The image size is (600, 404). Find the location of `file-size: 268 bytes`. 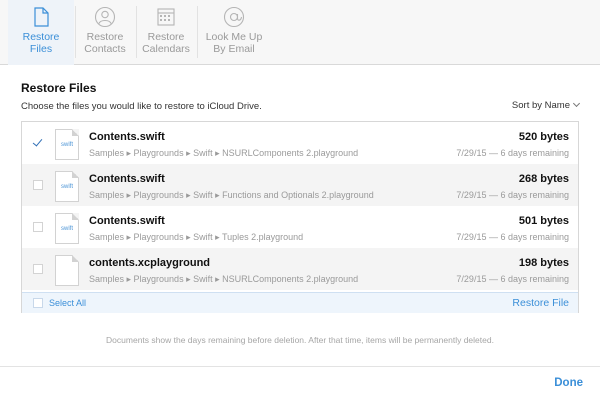

file-size: 268 bytes is located at coordinates (543, 179).